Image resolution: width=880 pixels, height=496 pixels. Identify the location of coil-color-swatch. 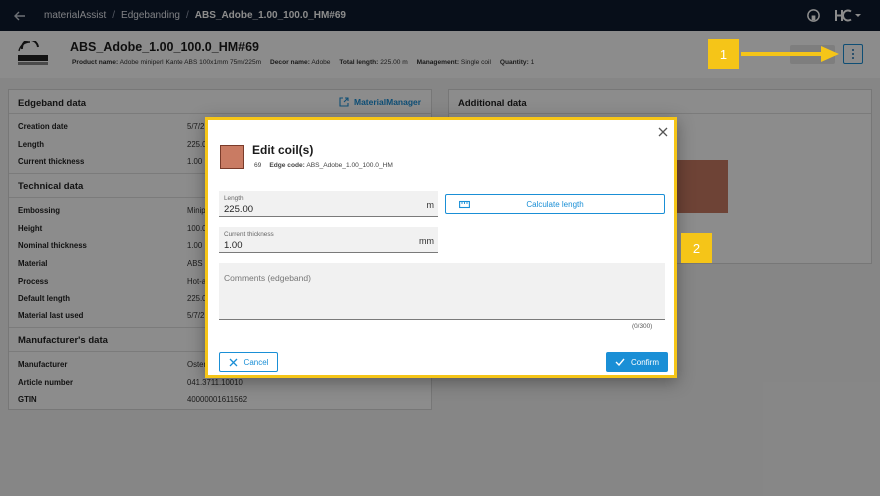
(232, 157).